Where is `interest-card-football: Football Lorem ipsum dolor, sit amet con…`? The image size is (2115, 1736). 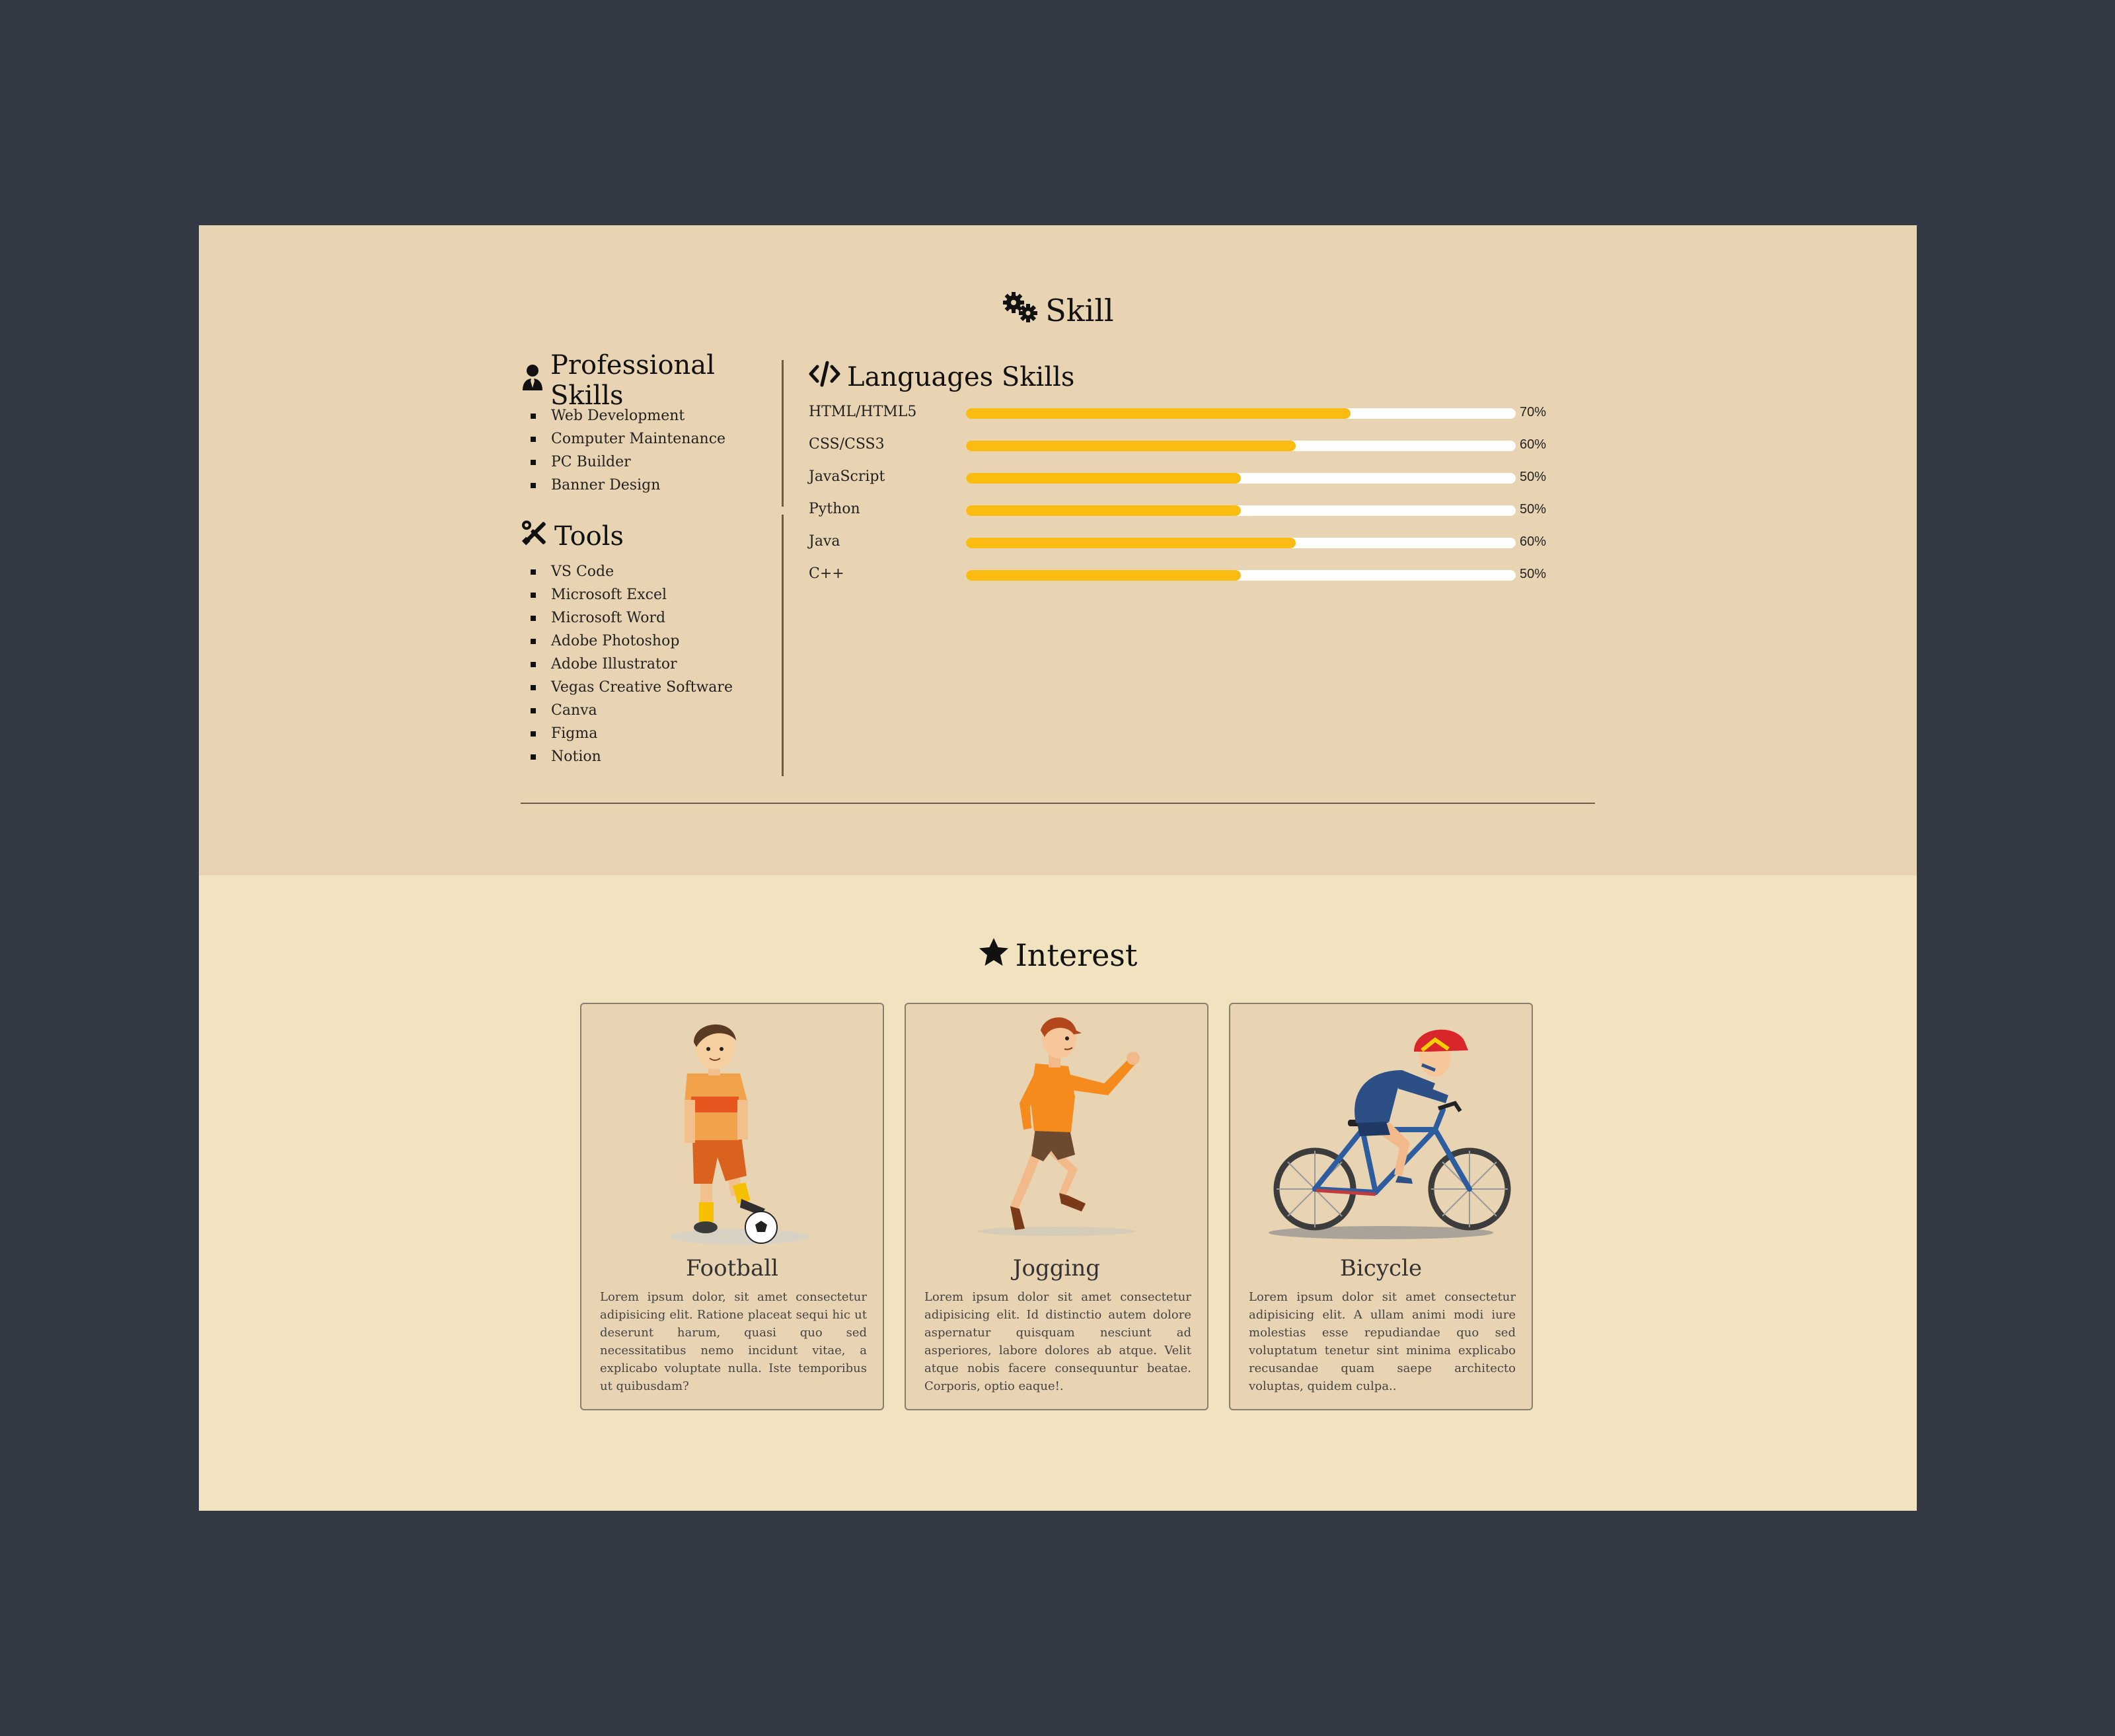 interest-card-football: Football Lorem ipsum dolor, sit amet con… is located at coordinates (732, 1206).